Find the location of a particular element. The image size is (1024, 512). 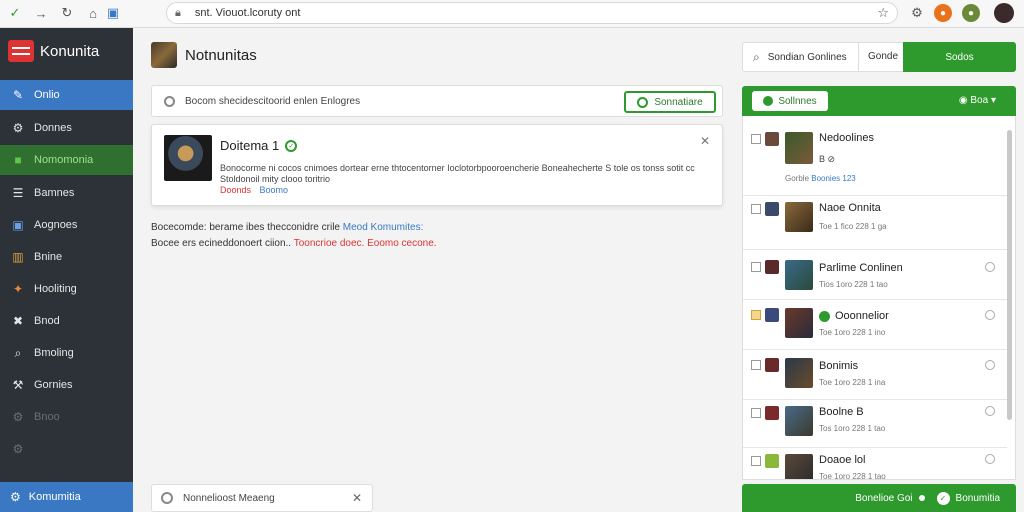

sidebar-item-gornies: ⚒ Gornies is located at coordinates (66, 385).